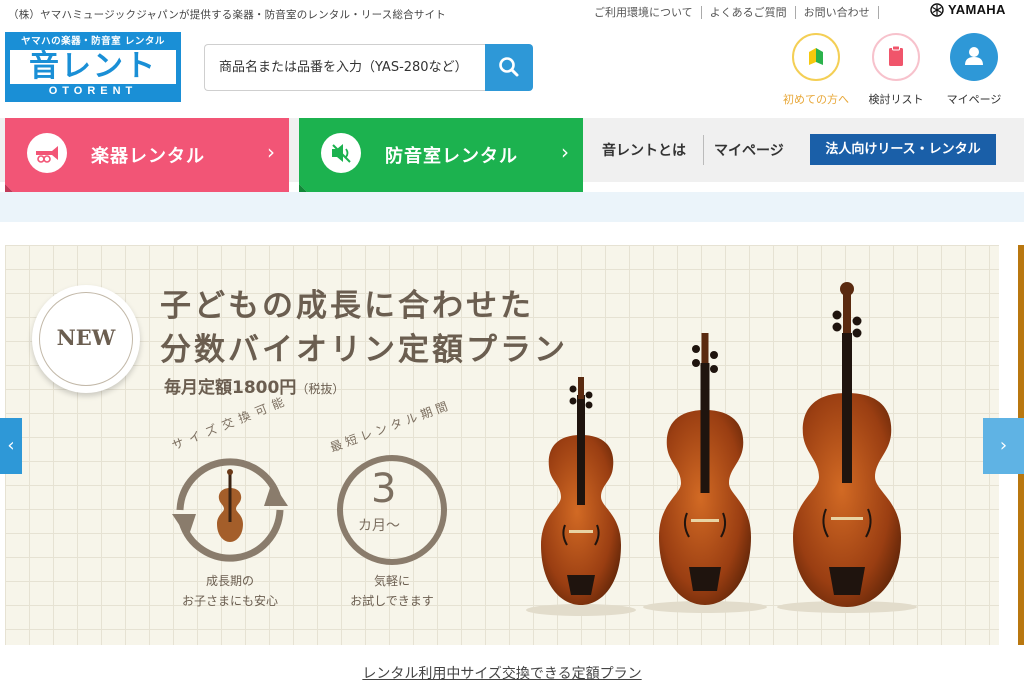 The height and width of the screenshot is (682, 1024). What do you see at coordinates (229, 581) in the screenshot?
I see `size-caption-line1: 成長期の` at bounding box center [229, 581].